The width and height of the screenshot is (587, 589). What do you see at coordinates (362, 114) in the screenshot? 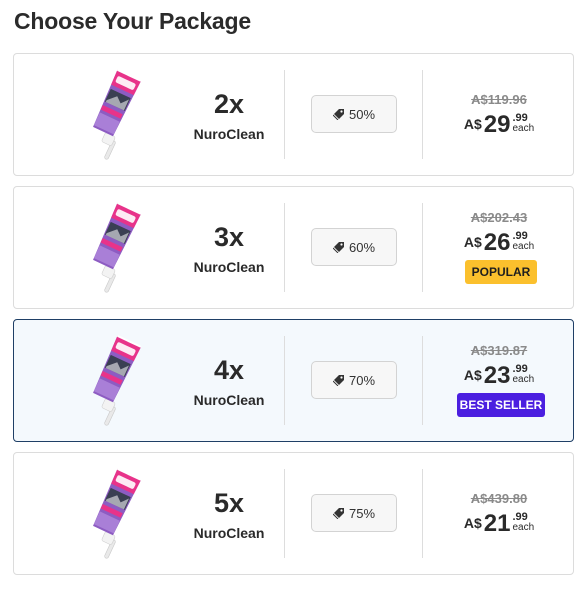
I see `discount-label: 50%` at bounding box center [362, 114].